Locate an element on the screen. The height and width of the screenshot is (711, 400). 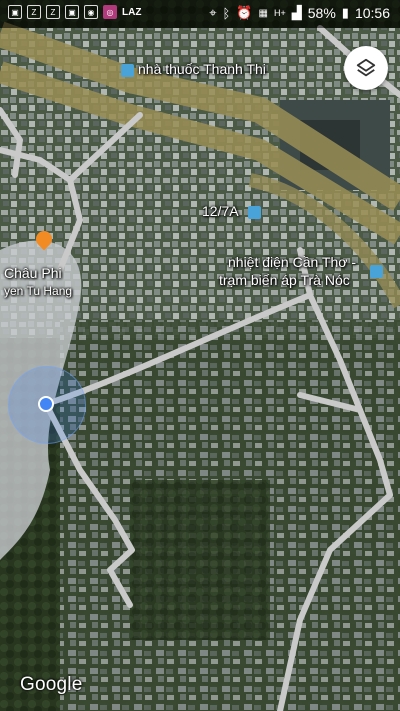
bus-stop-label: 12/7A is located at coordinates (220, 211).